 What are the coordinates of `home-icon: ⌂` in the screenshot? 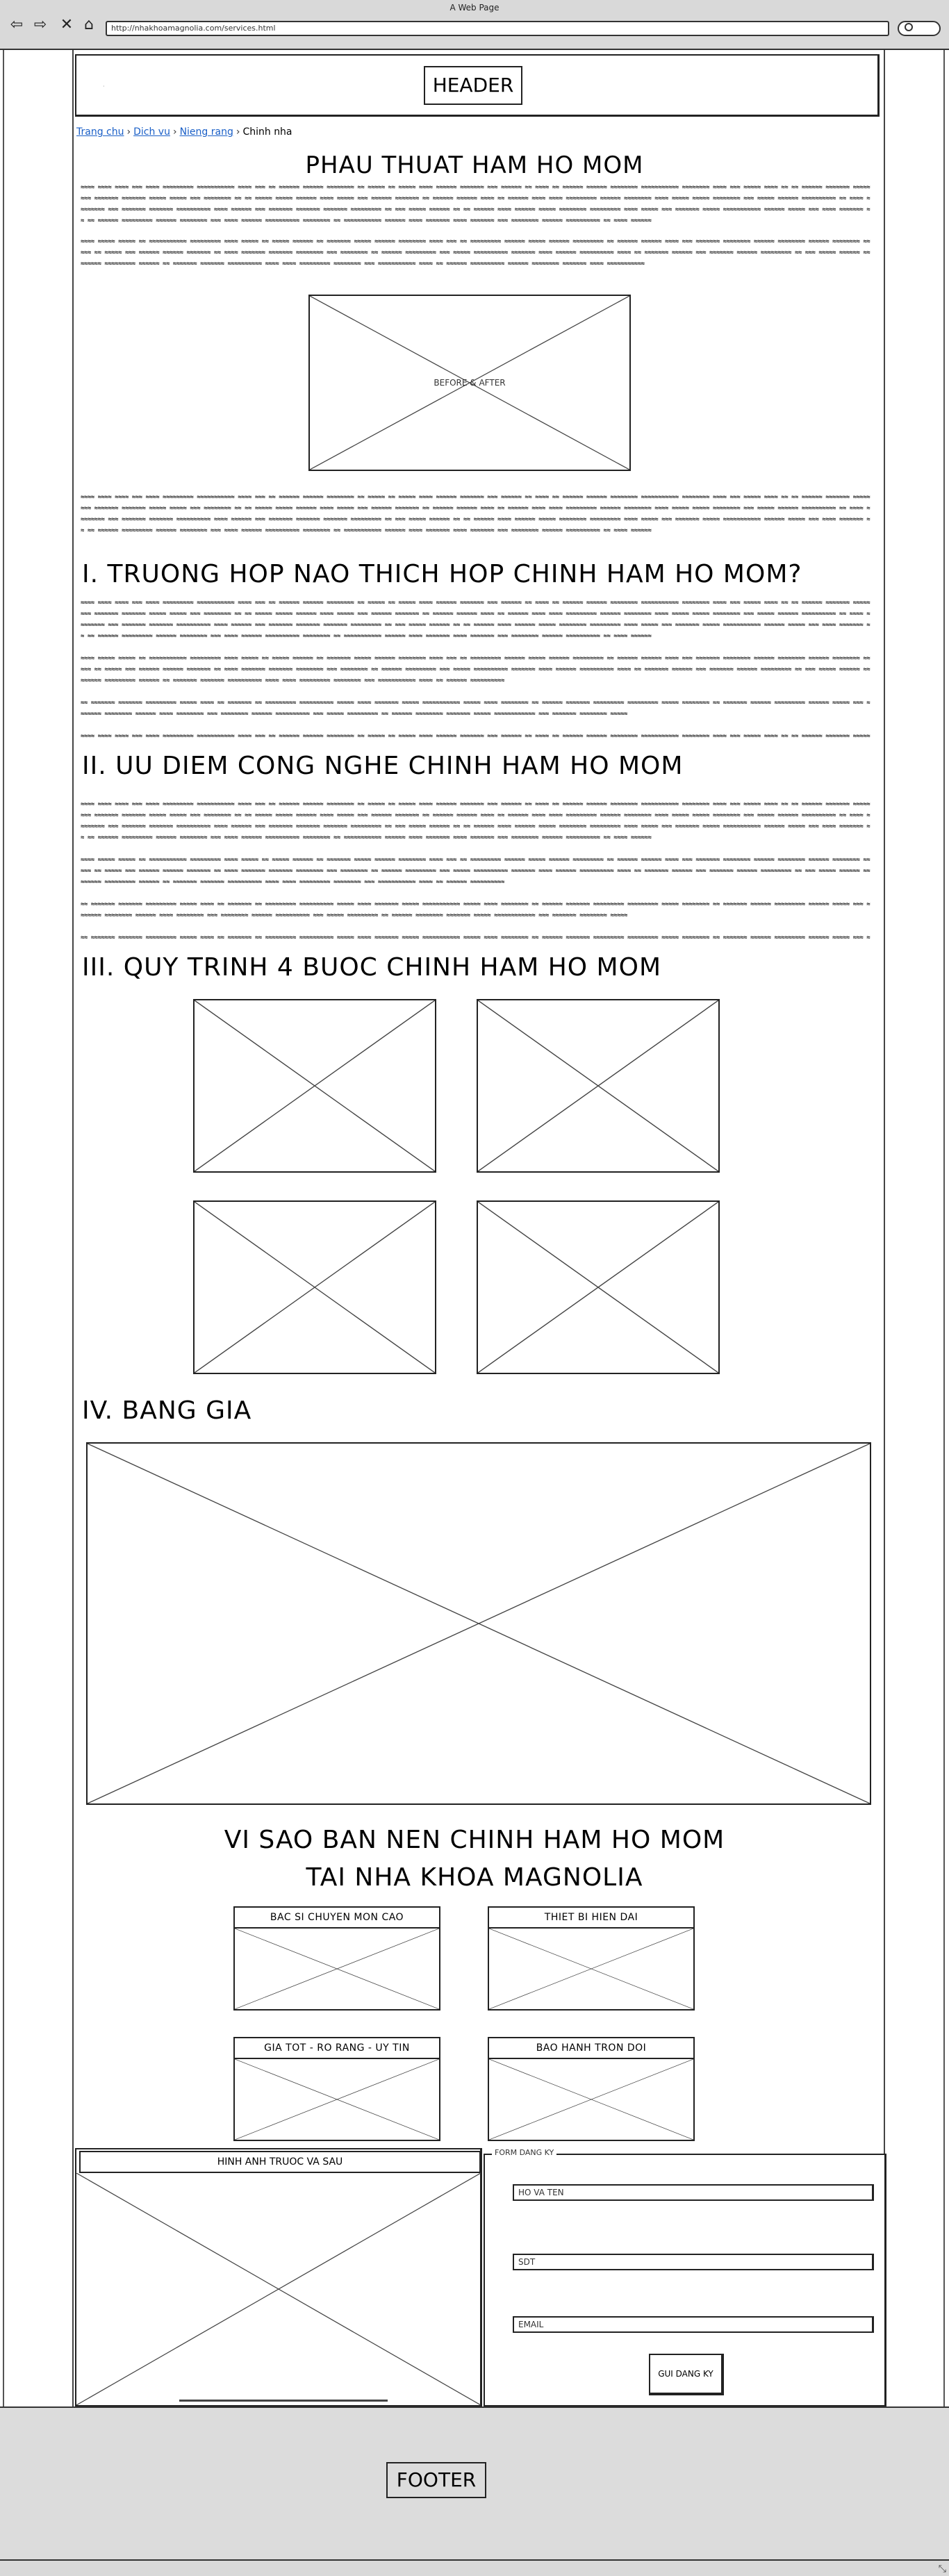 It's located at (89, 25).